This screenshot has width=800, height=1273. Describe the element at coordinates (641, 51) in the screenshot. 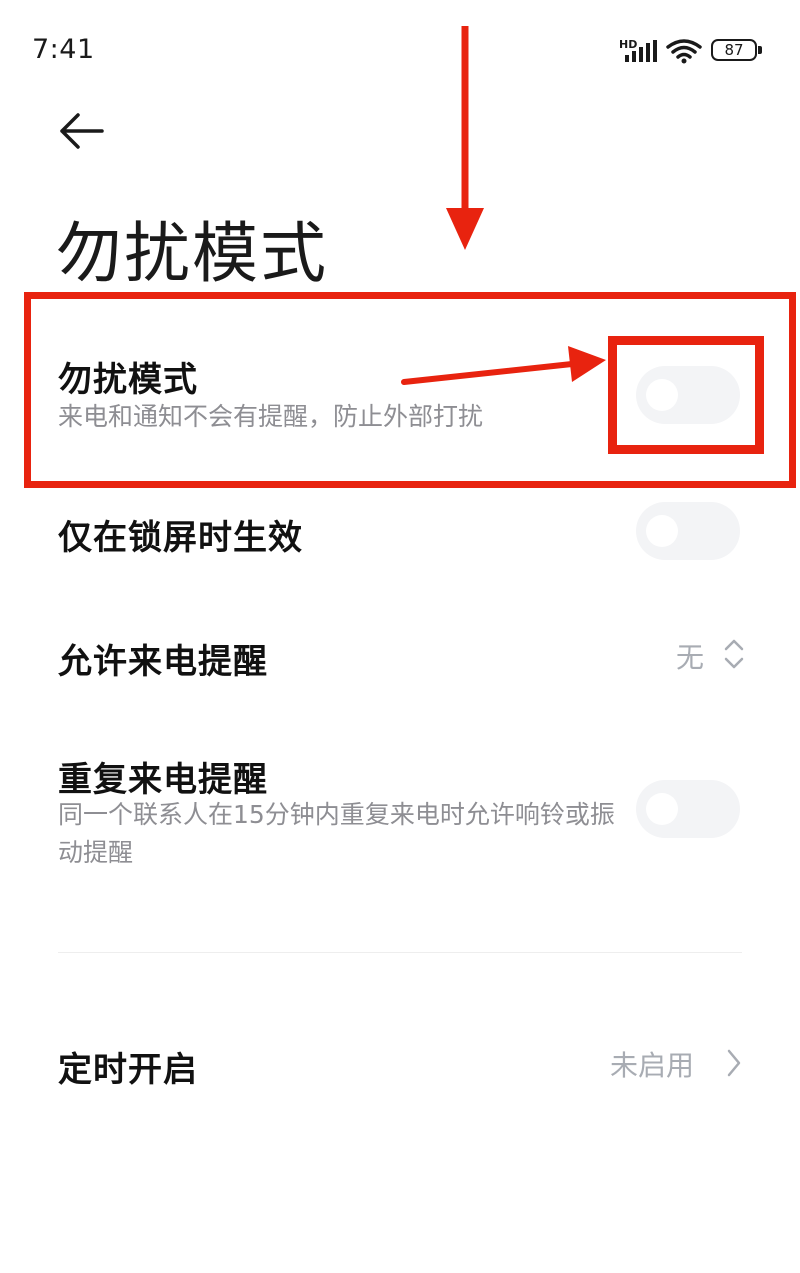

I see `signal-icon` at that location.